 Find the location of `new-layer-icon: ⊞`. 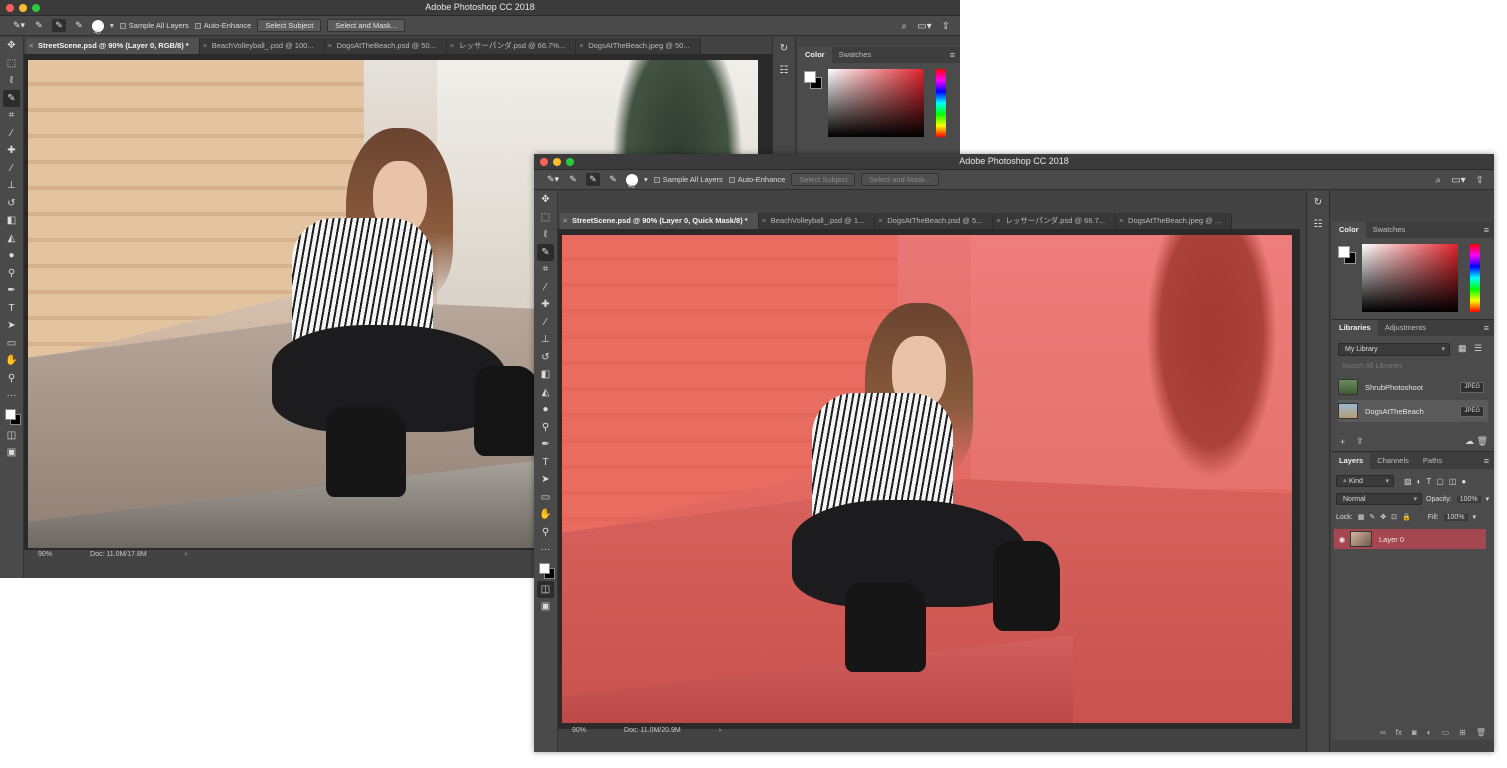

new-layer-icon: ⊞ is located at coordinates (1462, 732).